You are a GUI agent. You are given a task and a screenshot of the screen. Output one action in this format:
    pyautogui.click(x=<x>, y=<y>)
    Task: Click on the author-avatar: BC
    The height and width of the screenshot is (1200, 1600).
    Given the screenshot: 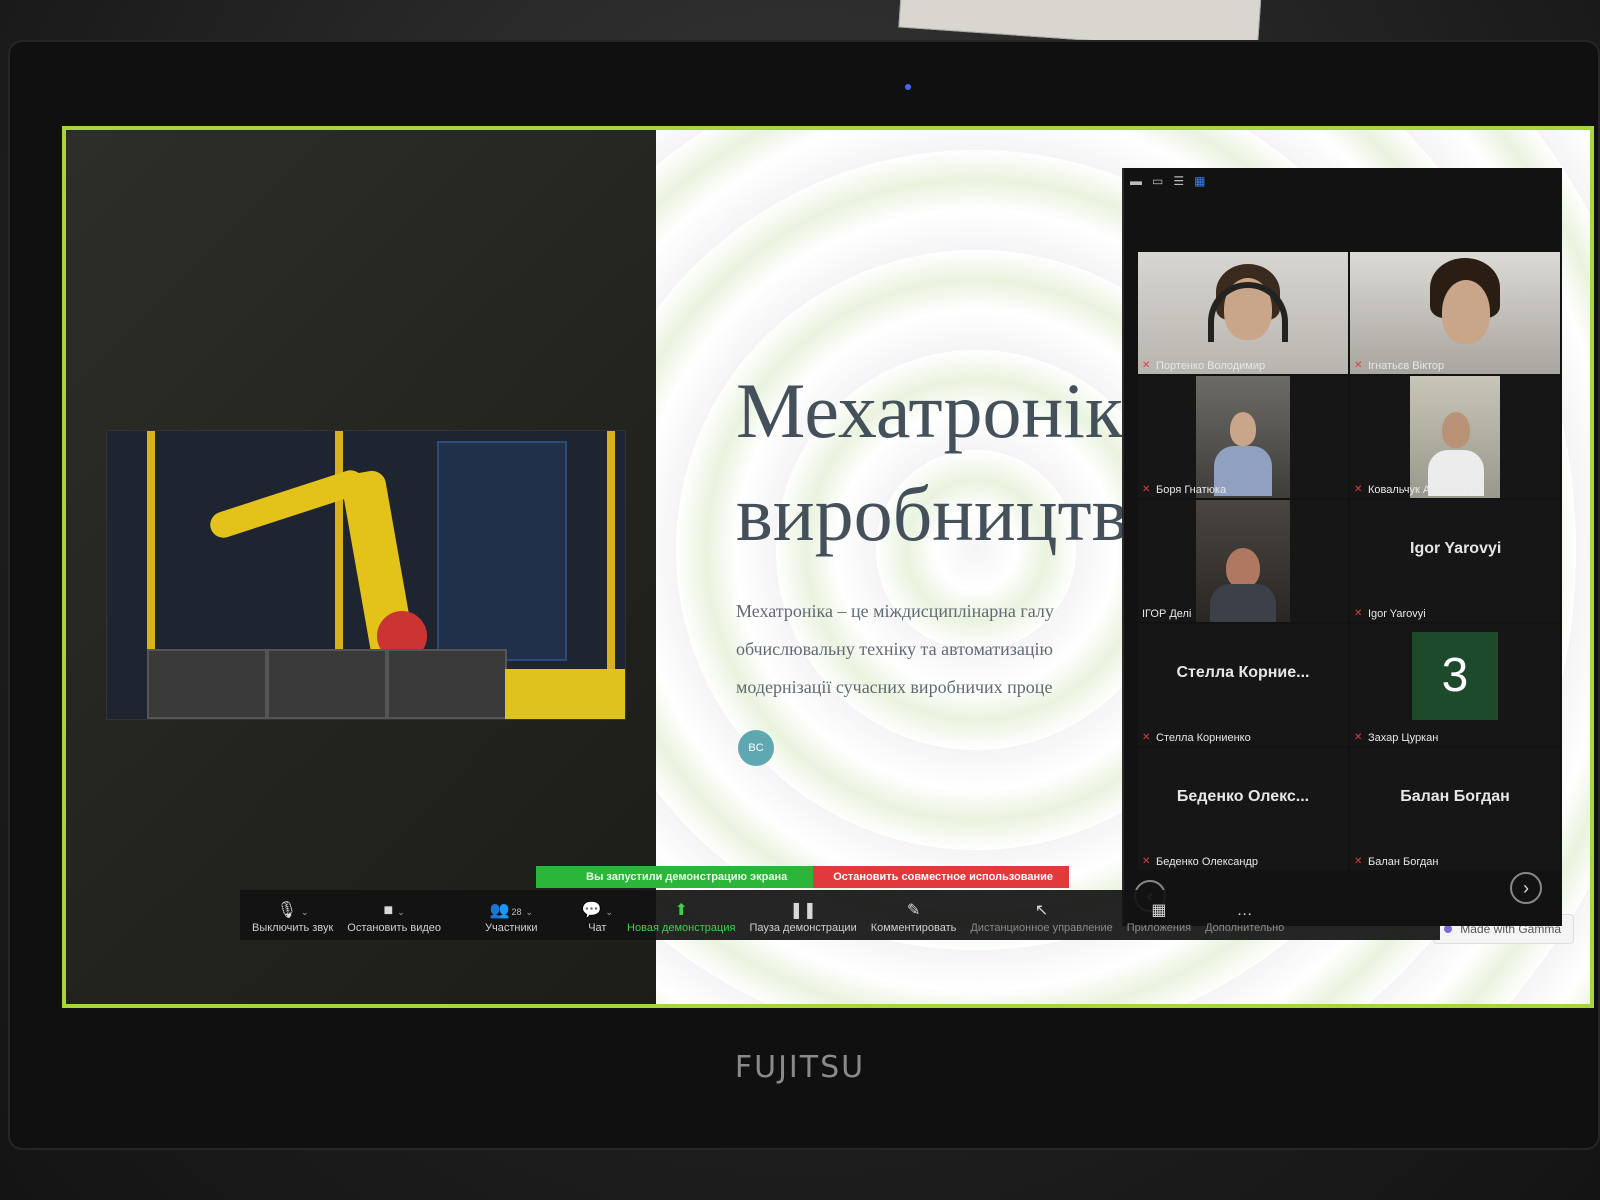 What is the action you would take?
    pyautogui.click(x=756, y=748)
    